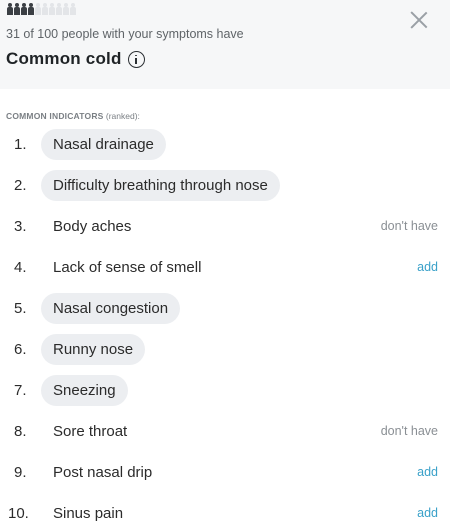 Image resolution: width=450 pixels, height=529 pixels. What do you see at coordinates (225, 431) in the screenshot?
I see `indicator-row: 8. Sore throat don't have` at bounding box center [225, 431].